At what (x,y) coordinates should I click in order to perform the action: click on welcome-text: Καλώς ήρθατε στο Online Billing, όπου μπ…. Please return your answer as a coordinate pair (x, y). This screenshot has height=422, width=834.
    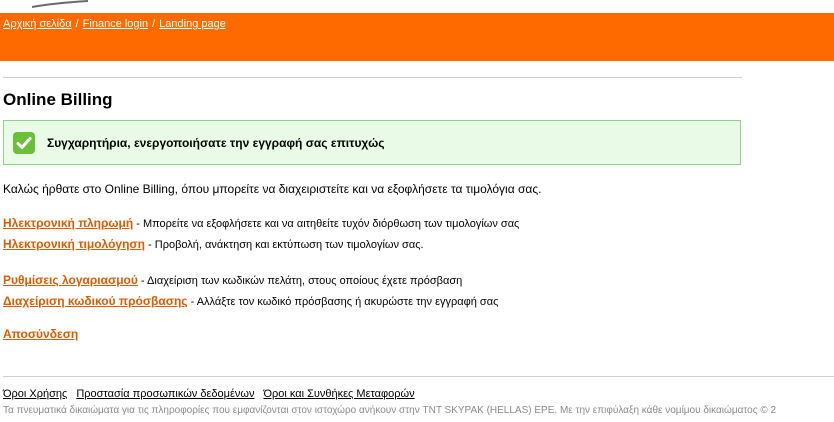
    Looking at the image, I should click on (272, 189).